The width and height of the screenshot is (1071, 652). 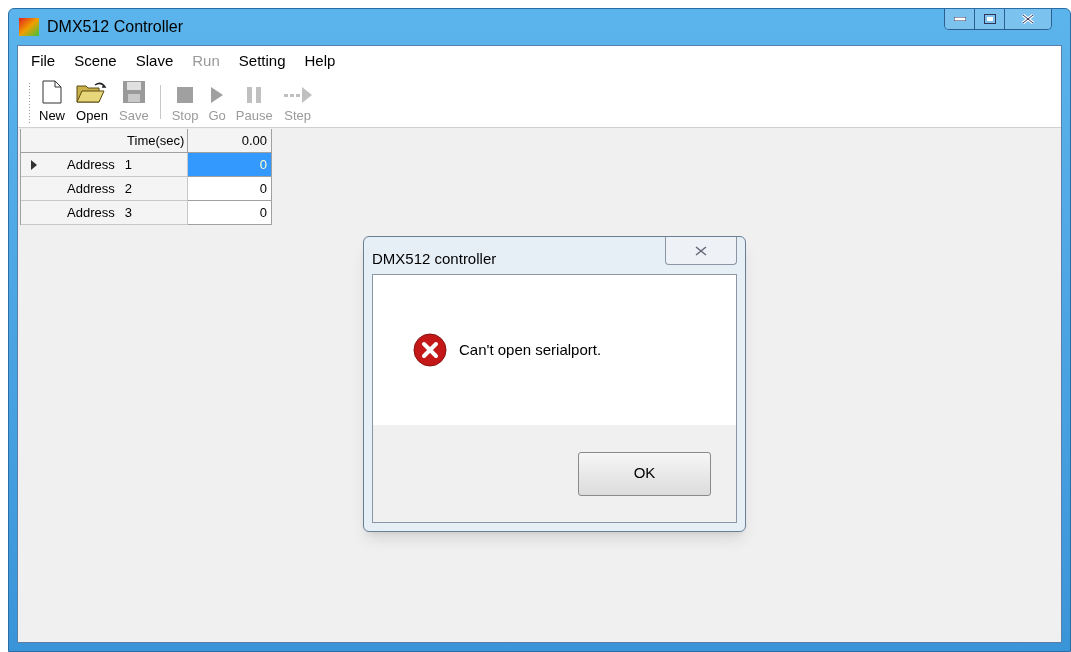 What do you see at coordinates (43, 61) in the screenshot?
I see `menu-item: File` at bounding box center [43, 61].